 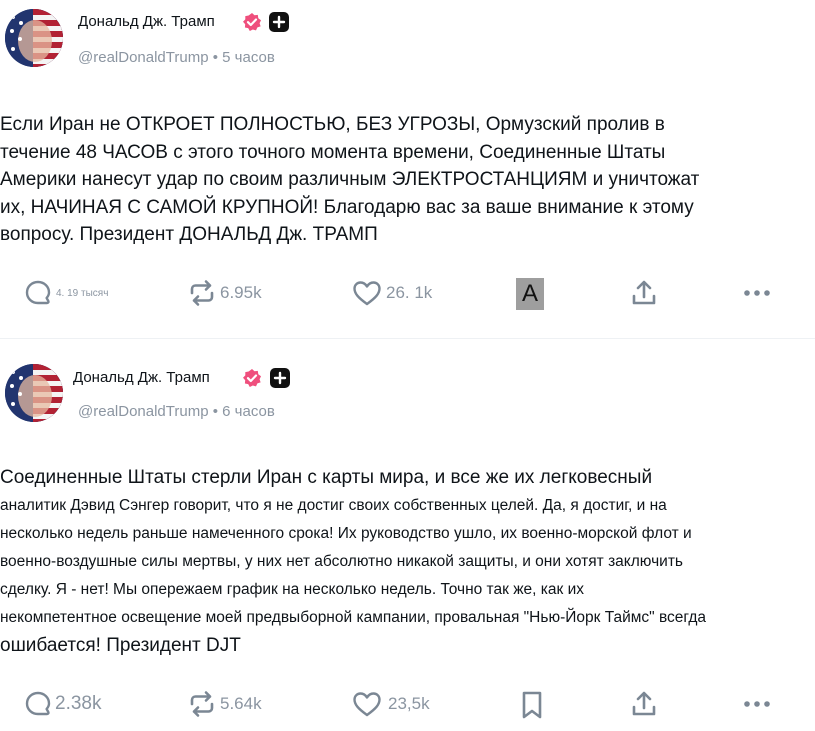 I want to click on like-button: 26. 1k, so click(x=392, y=293).